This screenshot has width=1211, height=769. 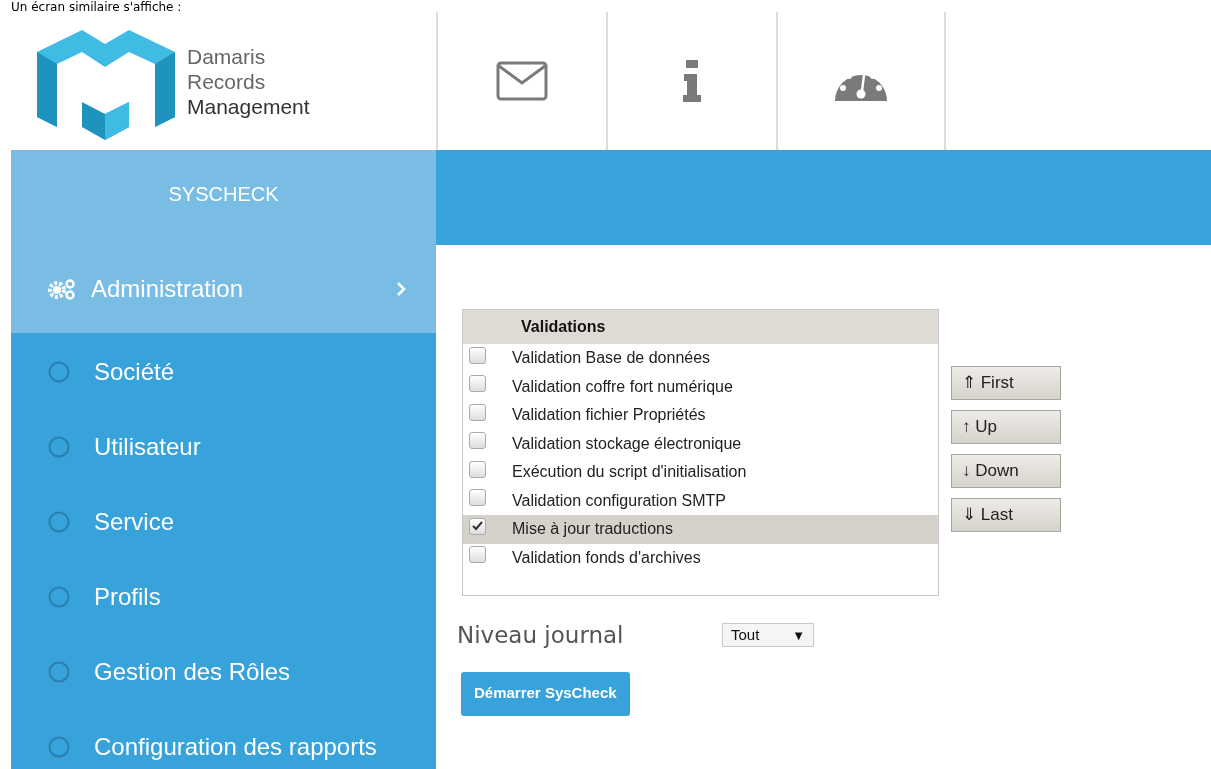 What do you see at coordinates (227, 56) in the screenshot?
I see `logo-text: Damaris` at bounding box center [227, 56].